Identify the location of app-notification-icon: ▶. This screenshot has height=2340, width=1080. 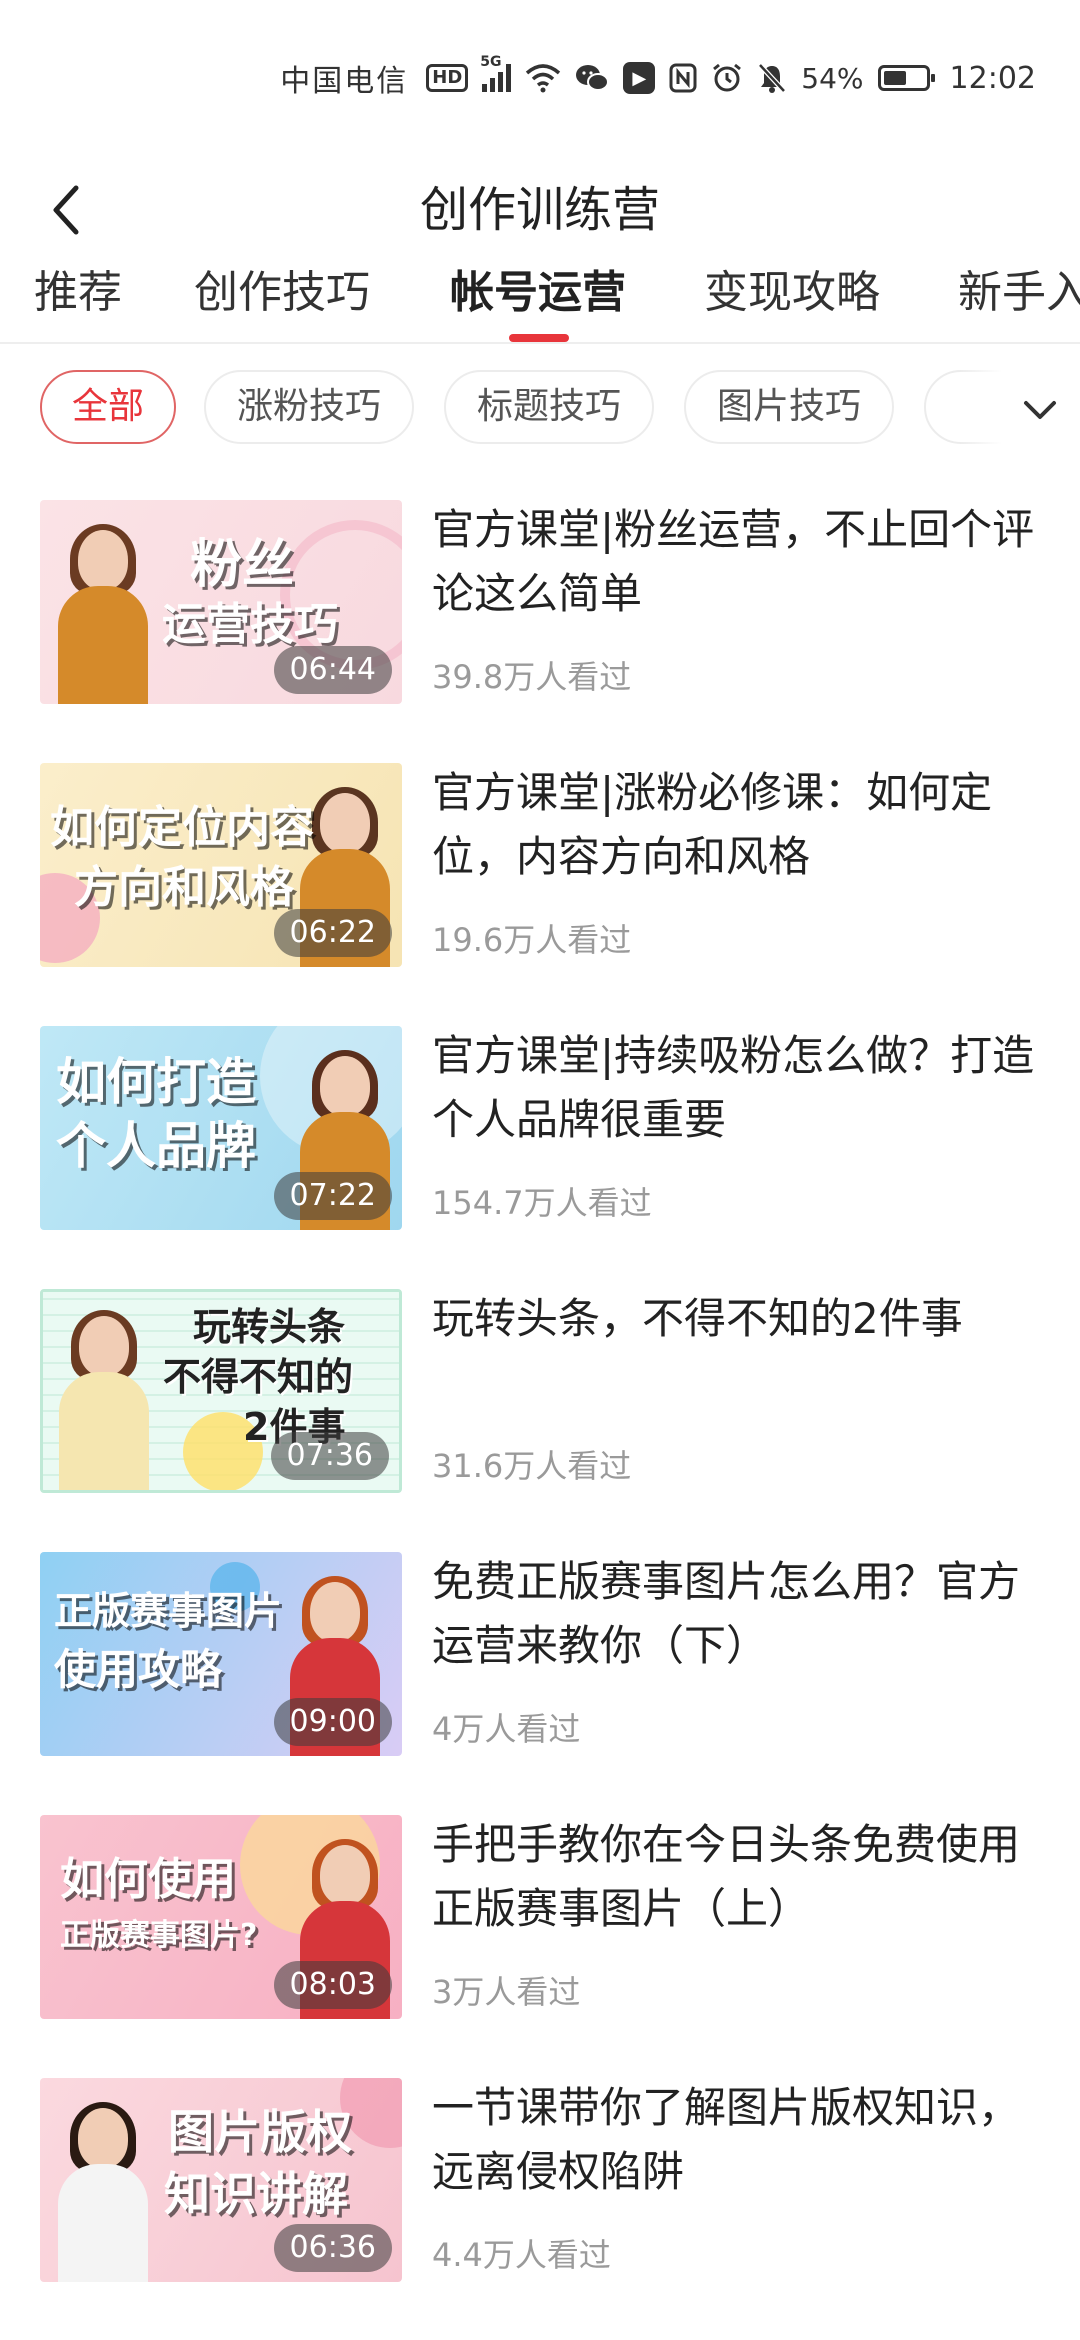
(639, 78).